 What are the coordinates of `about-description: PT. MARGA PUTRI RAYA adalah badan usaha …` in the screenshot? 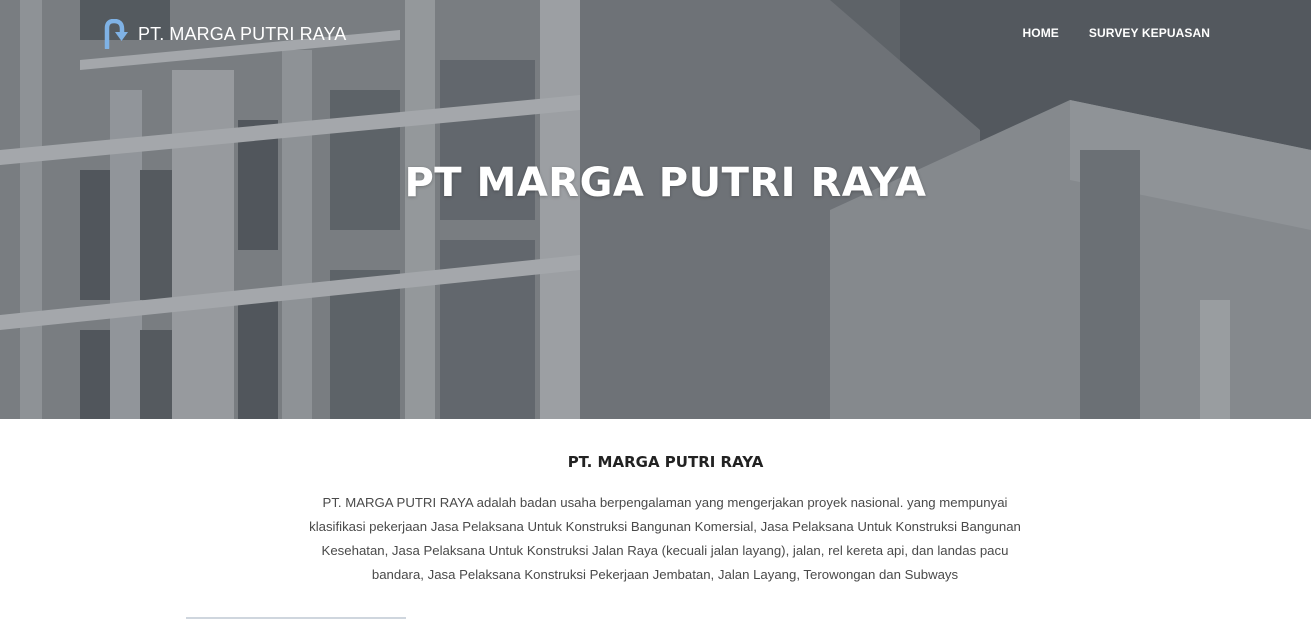 It's located at (665, 538).